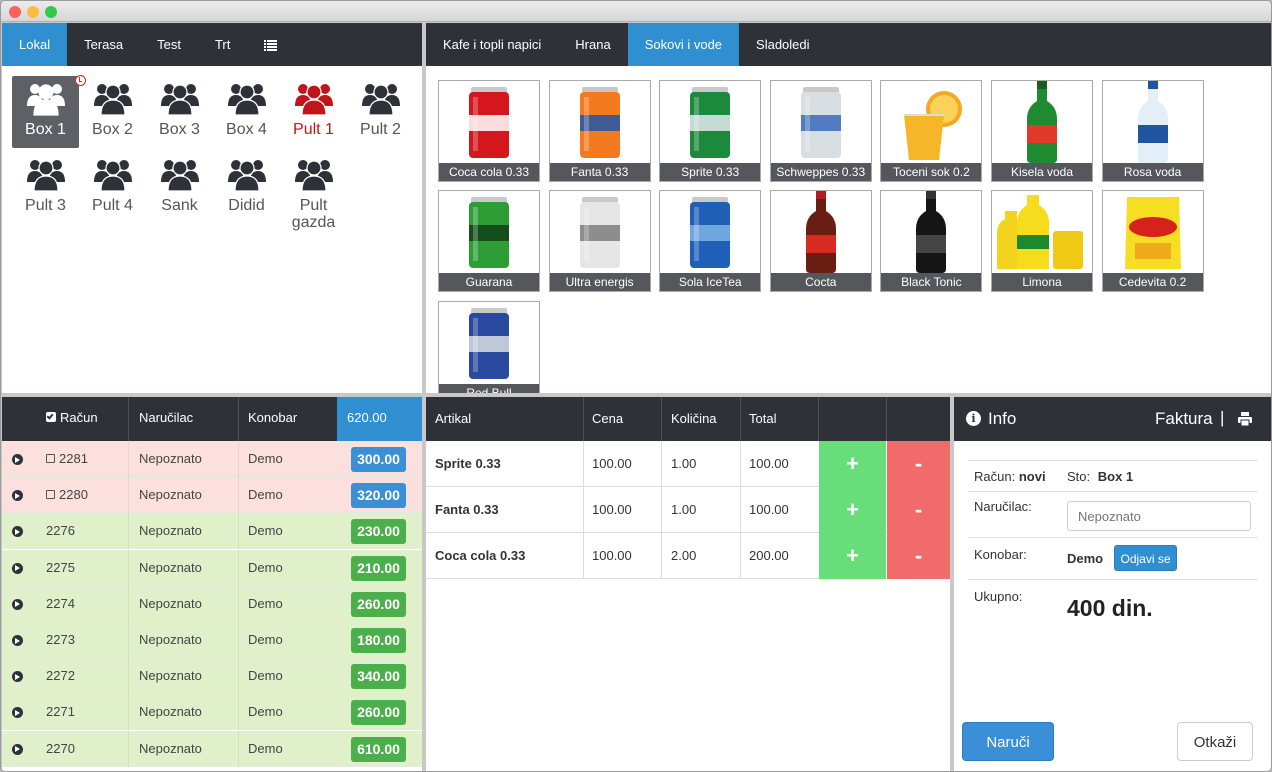 The image size is (1272, 772). Describe the element at coordinates (1003, 506) in the screenshot. I see `narucilac-label: Naručilac:` at that location.